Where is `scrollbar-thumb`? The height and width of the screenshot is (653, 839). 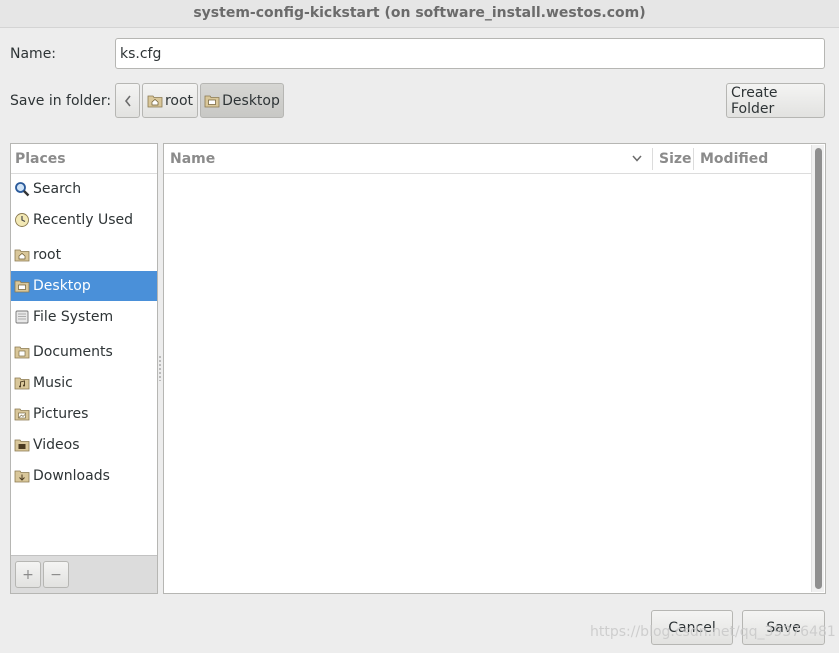
scrollbar-thumb is located at coordinates (818, 368).